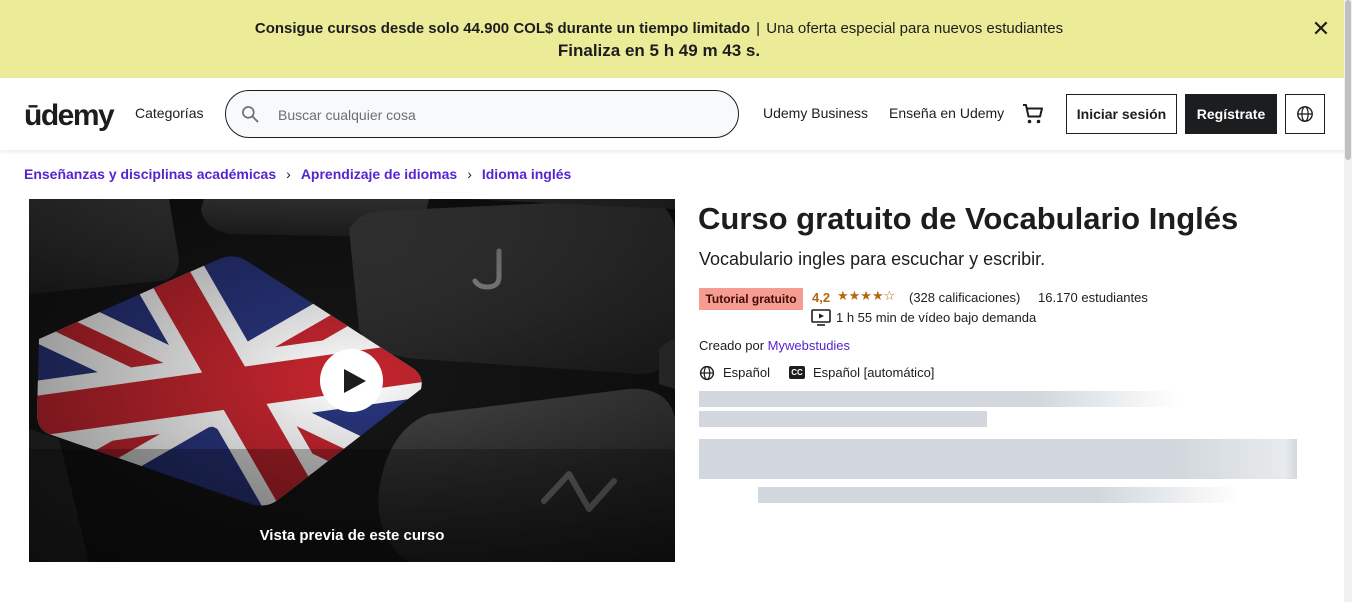 This screenshot has width=1352, height=602. I want to click on udemy-logo: ūdemy, so click(70, 115).